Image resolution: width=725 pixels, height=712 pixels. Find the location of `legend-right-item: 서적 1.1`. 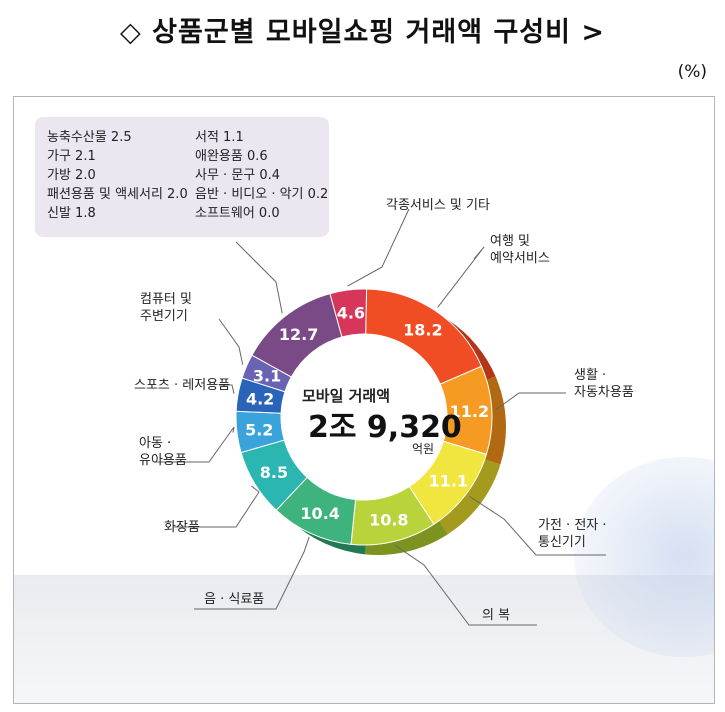

legend-right-item: 서적 1.1 is located at coordinates (219, 137).